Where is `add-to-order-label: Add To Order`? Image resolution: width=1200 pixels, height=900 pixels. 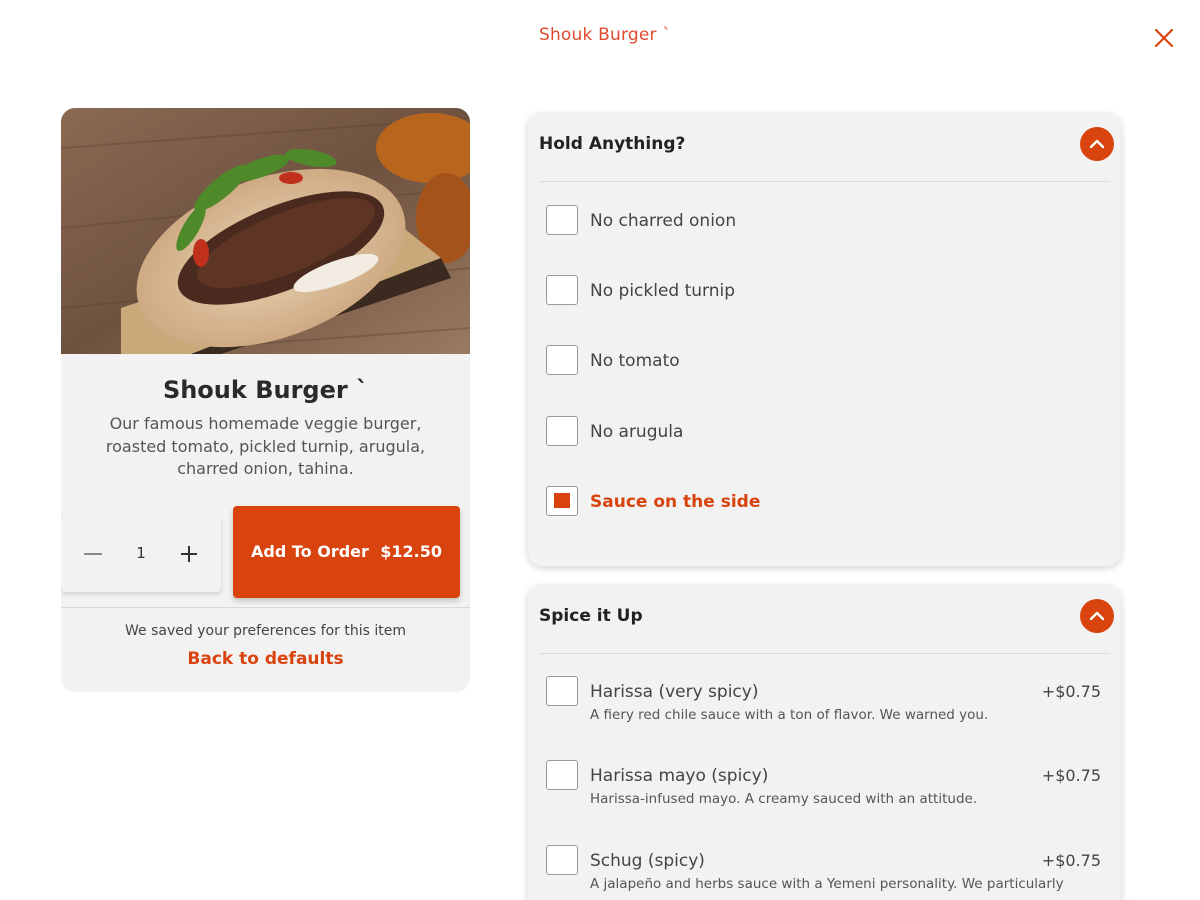 add-to-order-label: Add To Order is located at coordinates (310, 551).